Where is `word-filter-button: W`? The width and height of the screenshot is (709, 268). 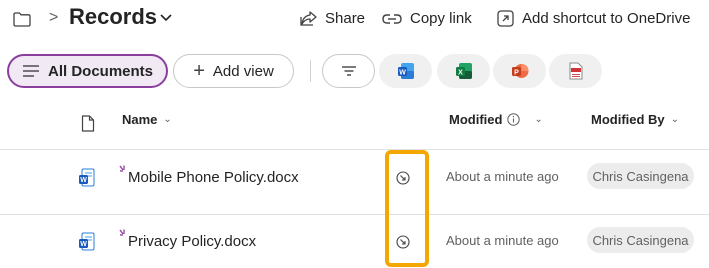 word-filter-button: W is located at coordinates (405, 71).